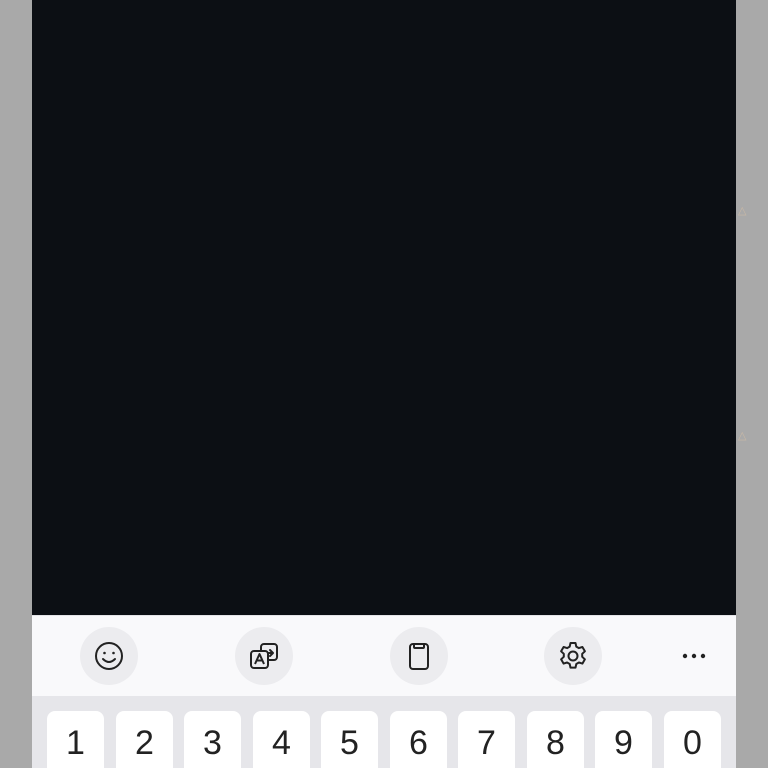  Describe the element at coordinates (75, 739) in the screenshot. I see `key-1: 1` at that location.